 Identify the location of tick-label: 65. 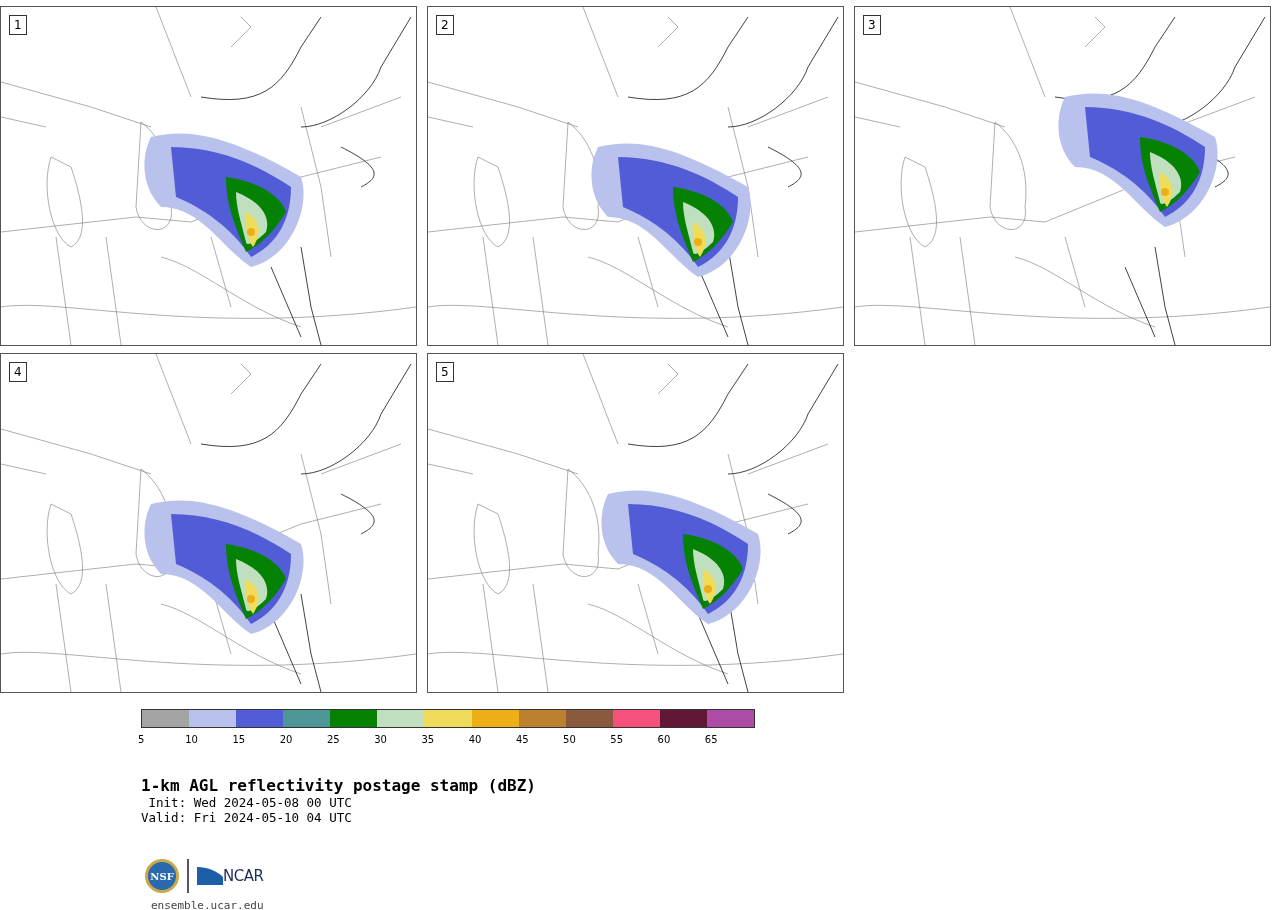
(711, 739).